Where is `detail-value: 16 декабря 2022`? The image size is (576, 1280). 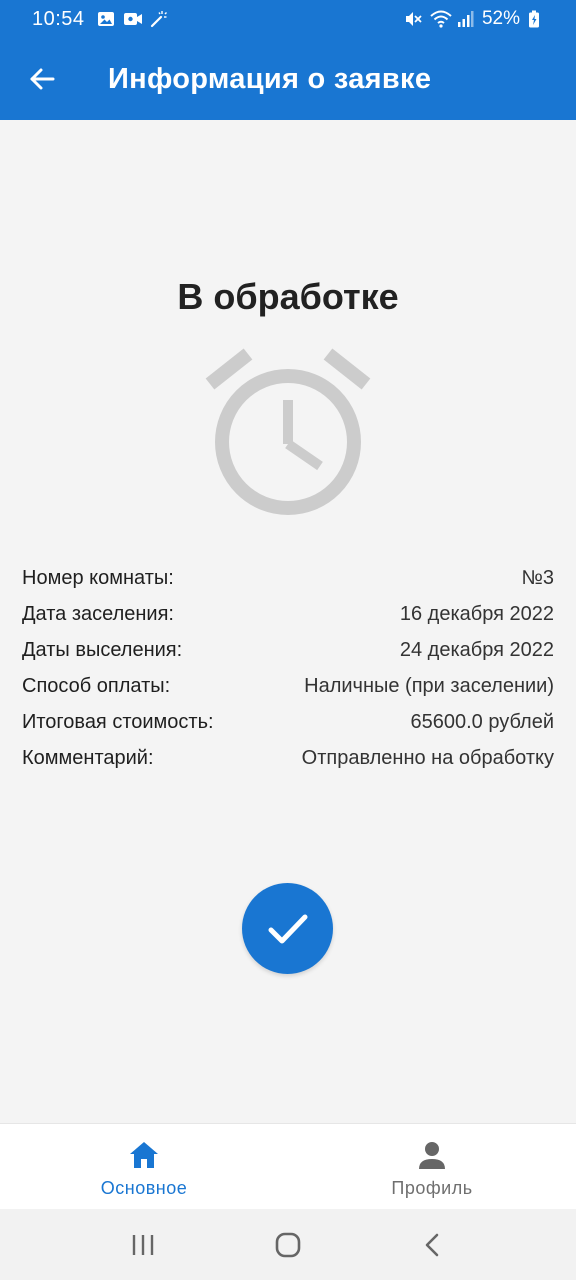 detail-value: 16 декабря 2022 is located at coordinates (476, 613).